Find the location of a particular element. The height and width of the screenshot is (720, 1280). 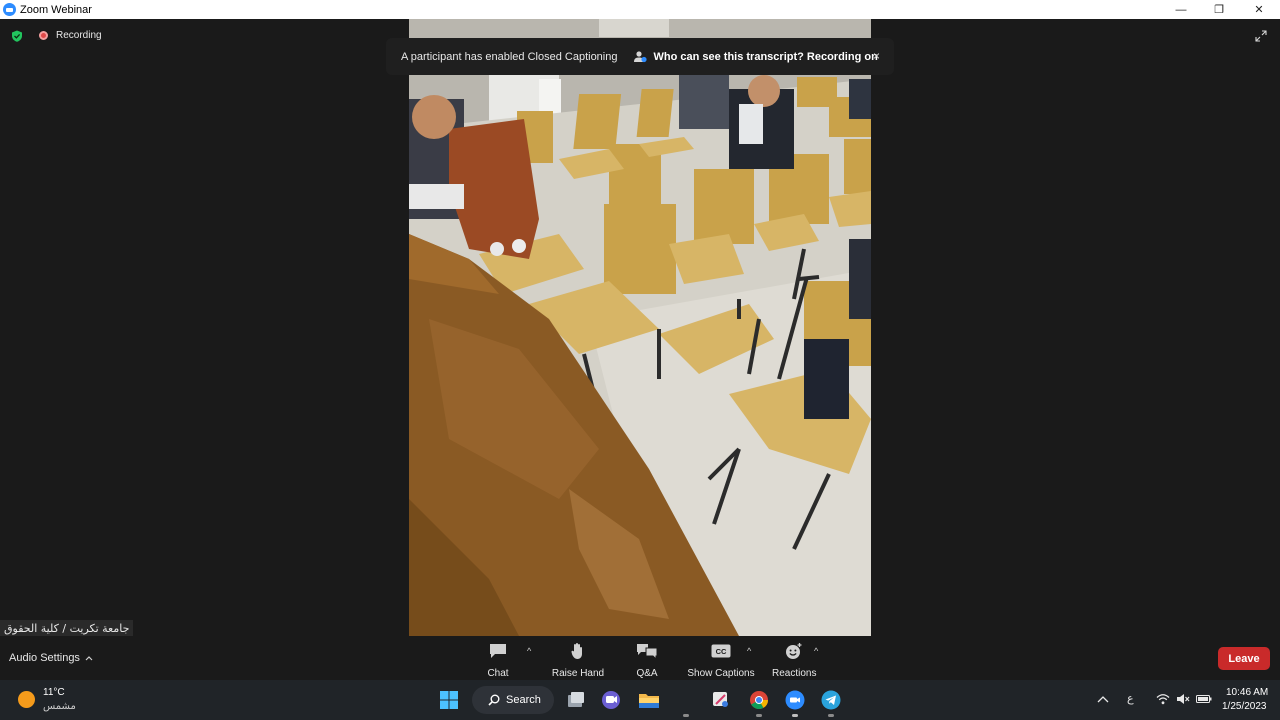

chat-icon is located at coordinates (498, 651).